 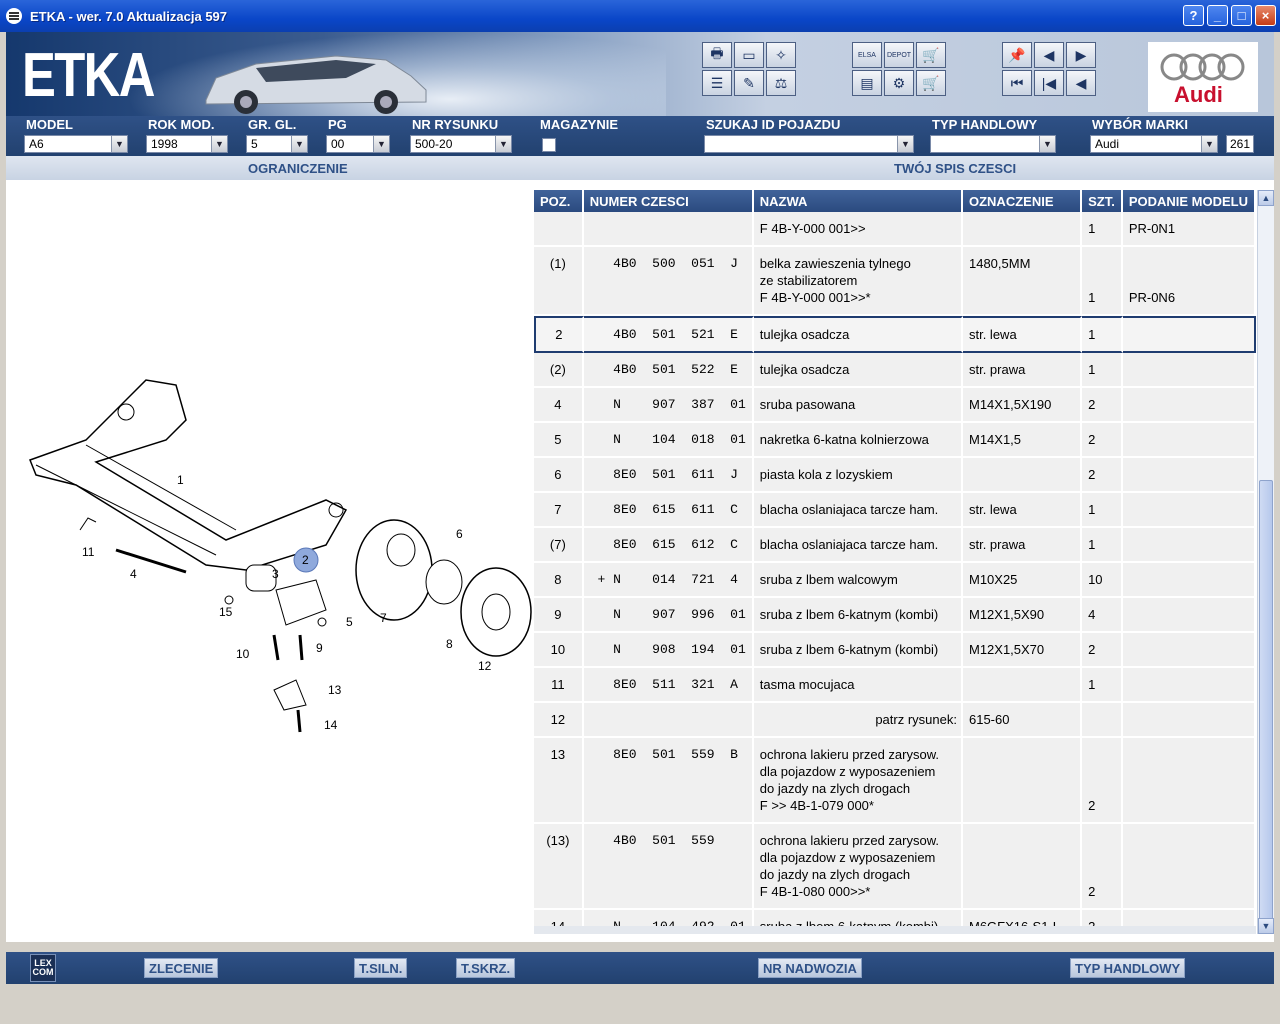 What do you see at coordinates (381, 968) in the screenshot?
I see `t-siln-button: T.SILN.` at bounding box center [381, 968].